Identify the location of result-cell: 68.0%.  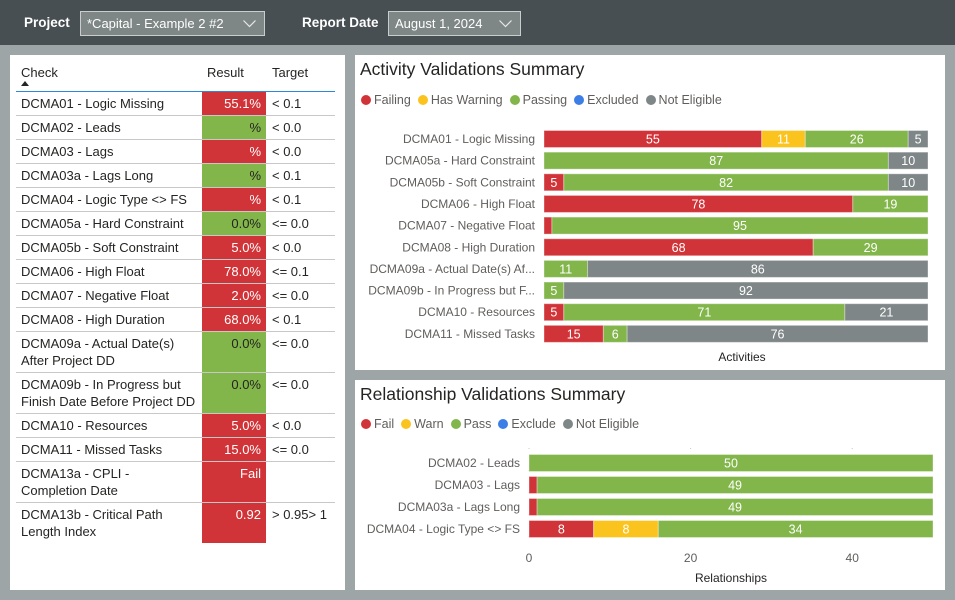
(234, 319).